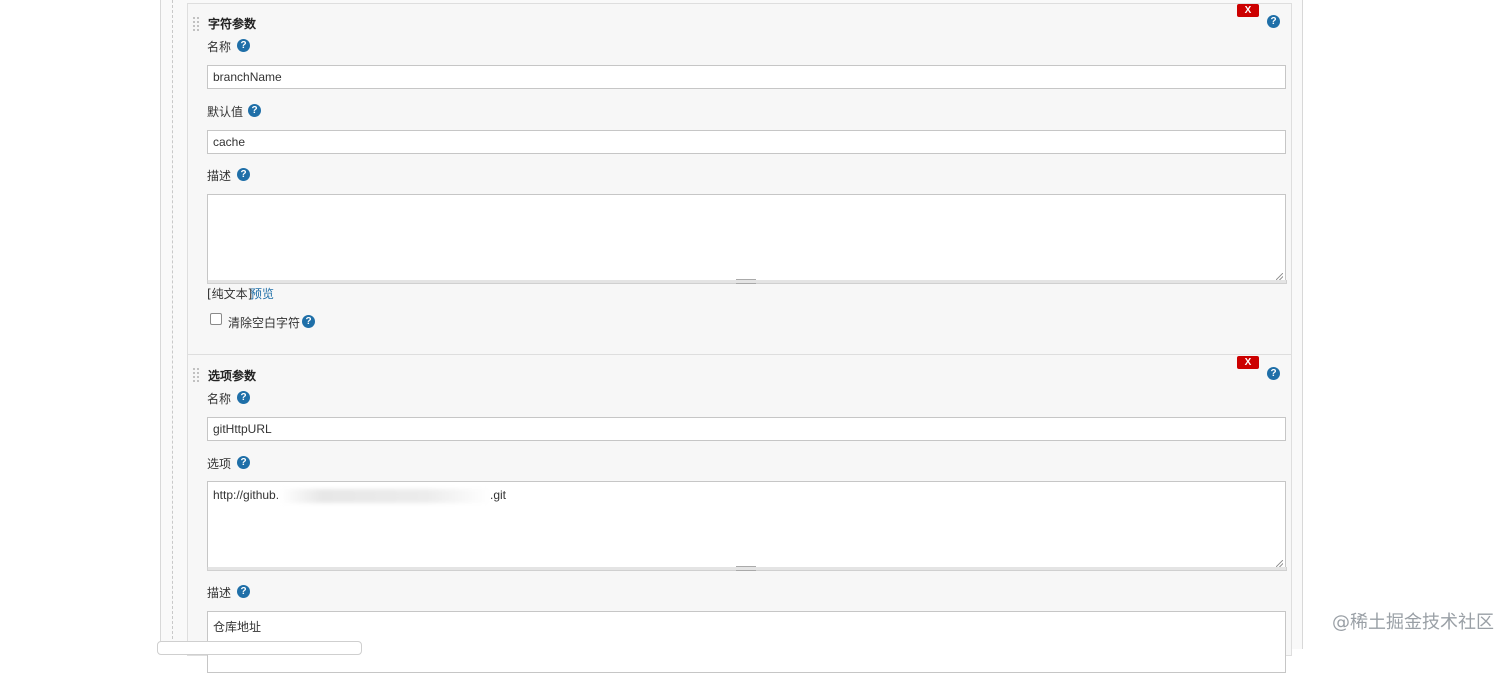 This screenshot has width=1512, height=673. Describe the element at coordinates (264, 323) in the screenshot. I see `trim-label: 清除空白字符` at that location.